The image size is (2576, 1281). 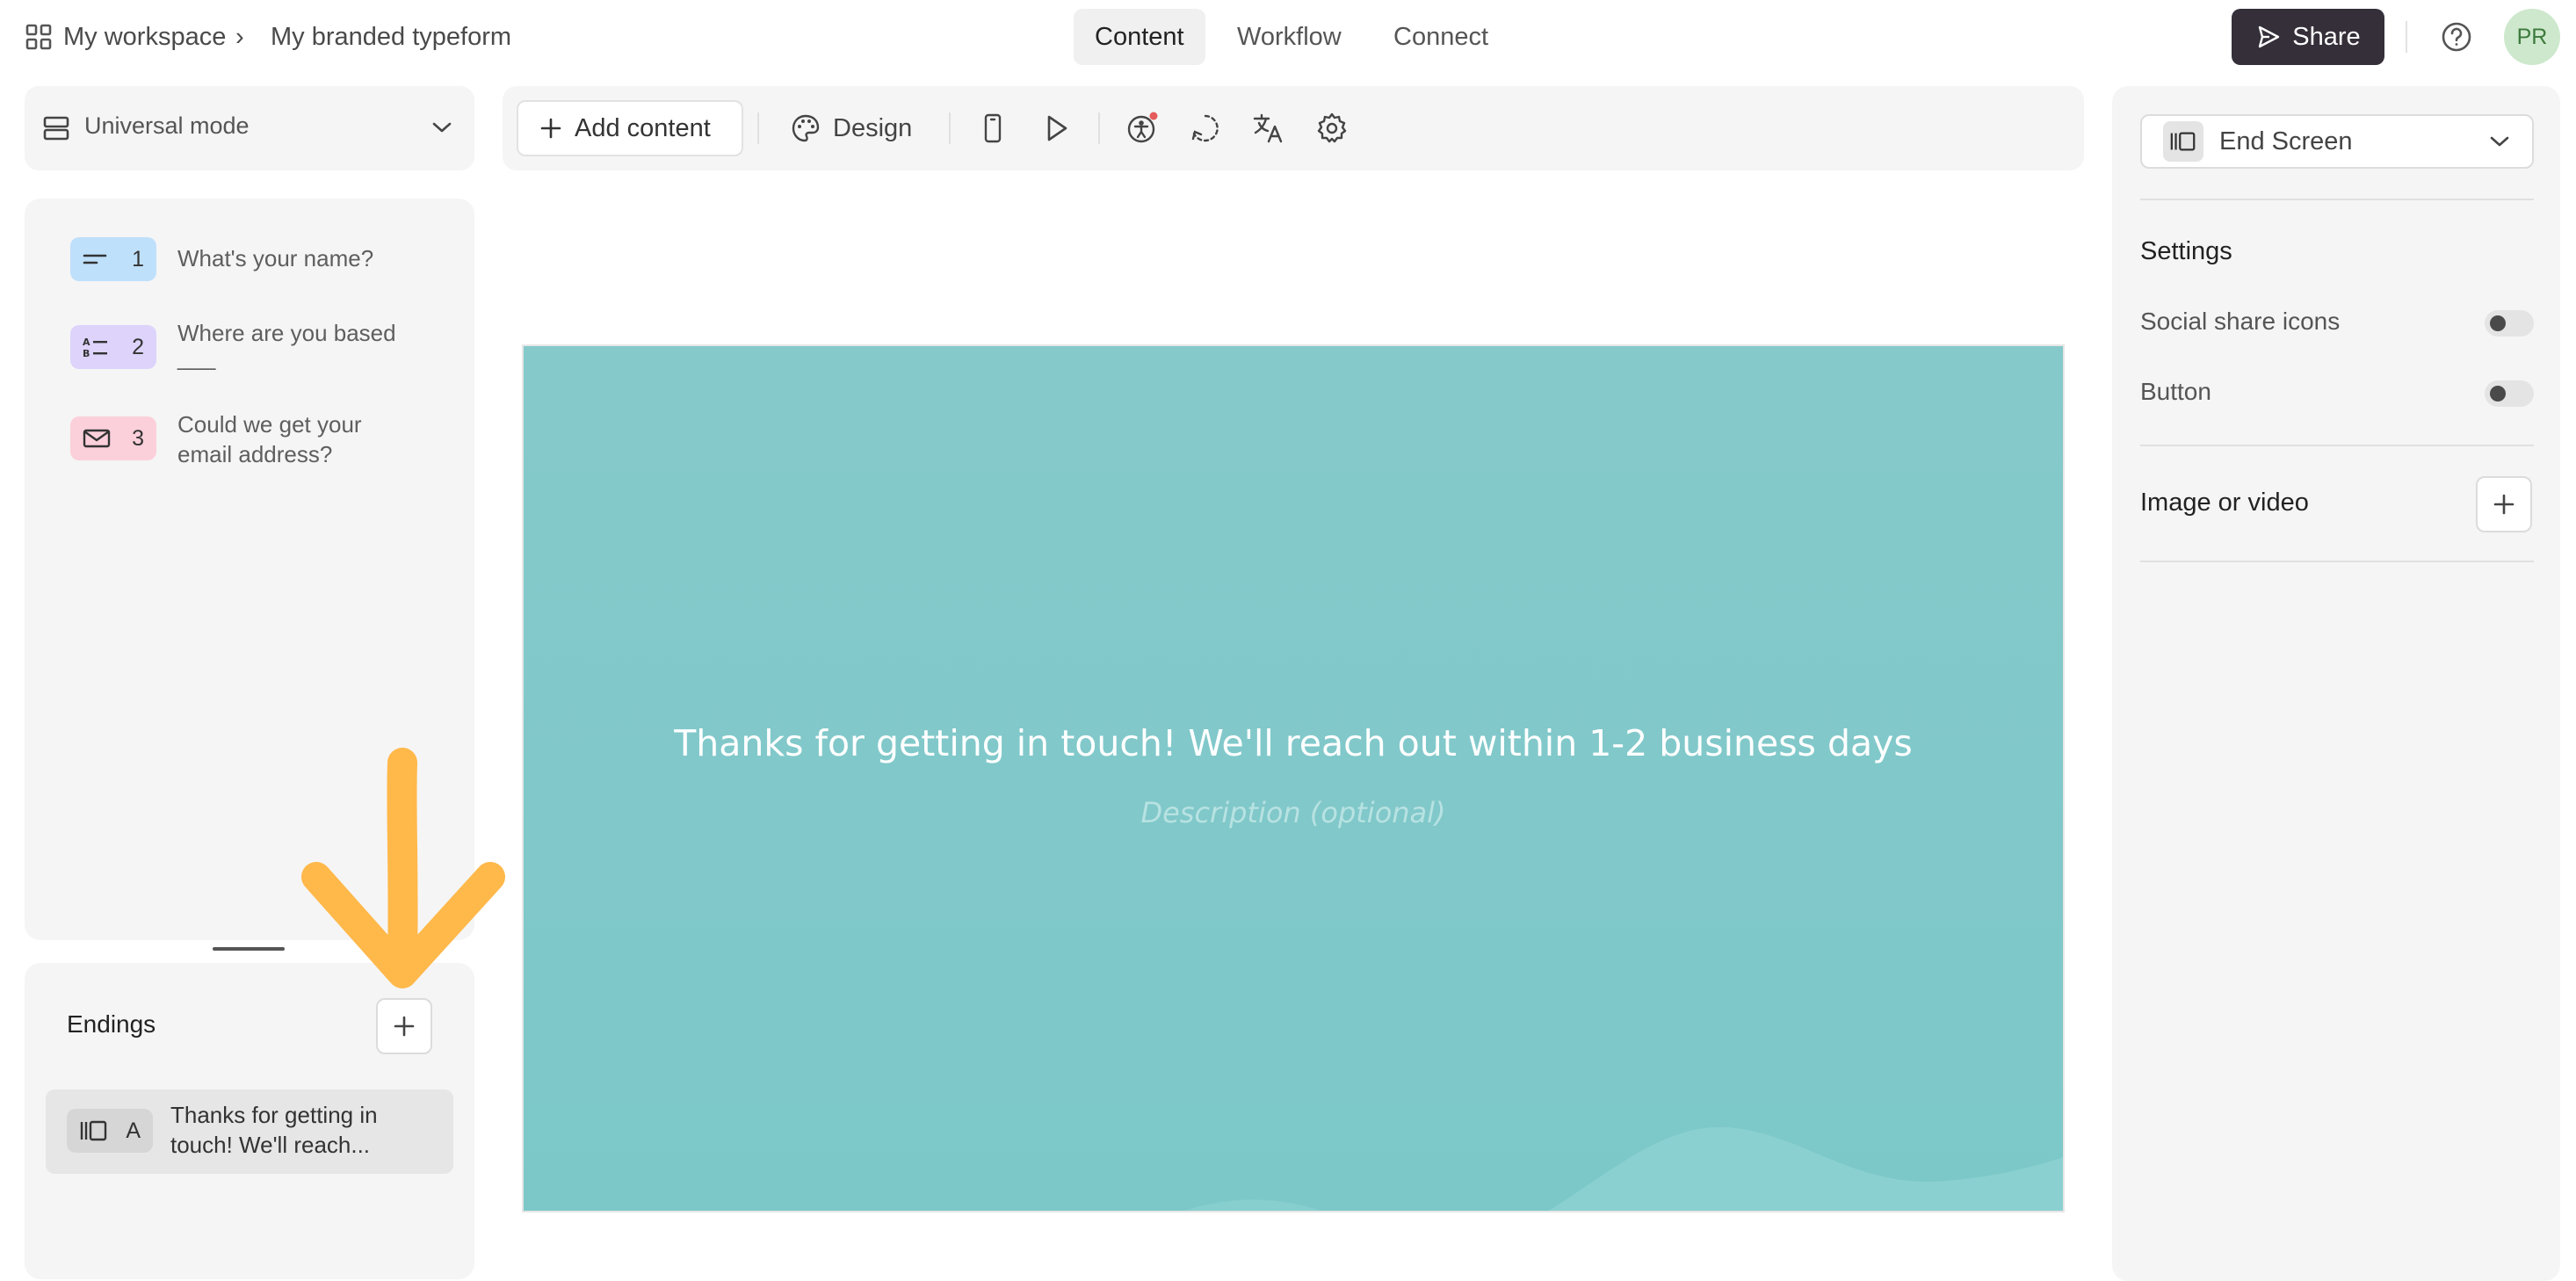 I want to click on question-badge: 1, so click(x=113, y=259).